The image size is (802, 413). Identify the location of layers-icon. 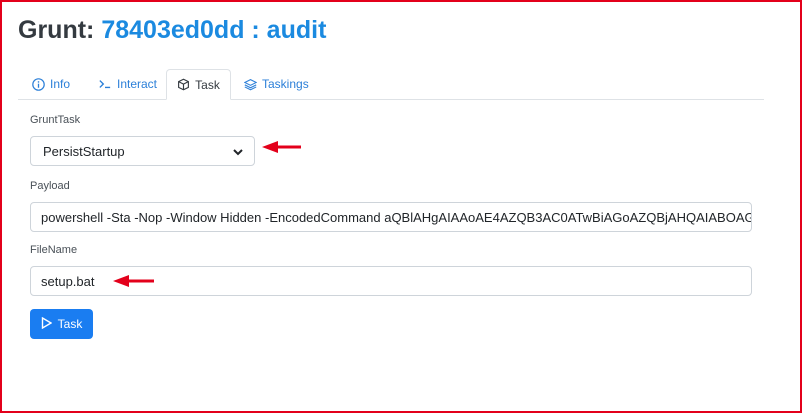
(250, 84).